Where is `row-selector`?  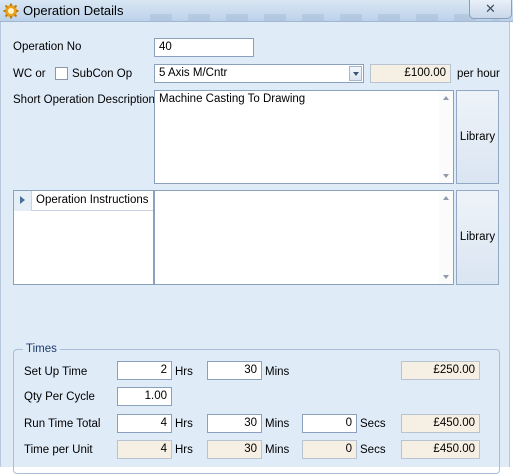 row-selector is located at coordinates (23, 201).